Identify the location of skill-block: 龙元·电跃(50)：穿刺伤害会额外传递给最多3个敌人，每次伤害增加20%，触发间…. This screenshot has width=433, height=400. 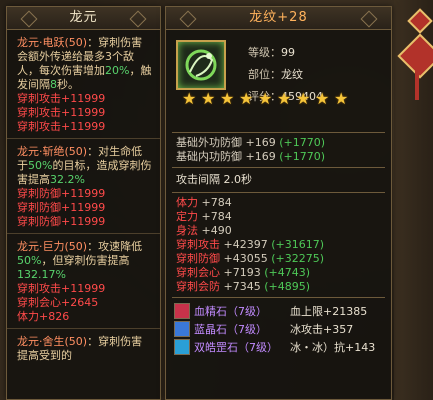
(83, 84).